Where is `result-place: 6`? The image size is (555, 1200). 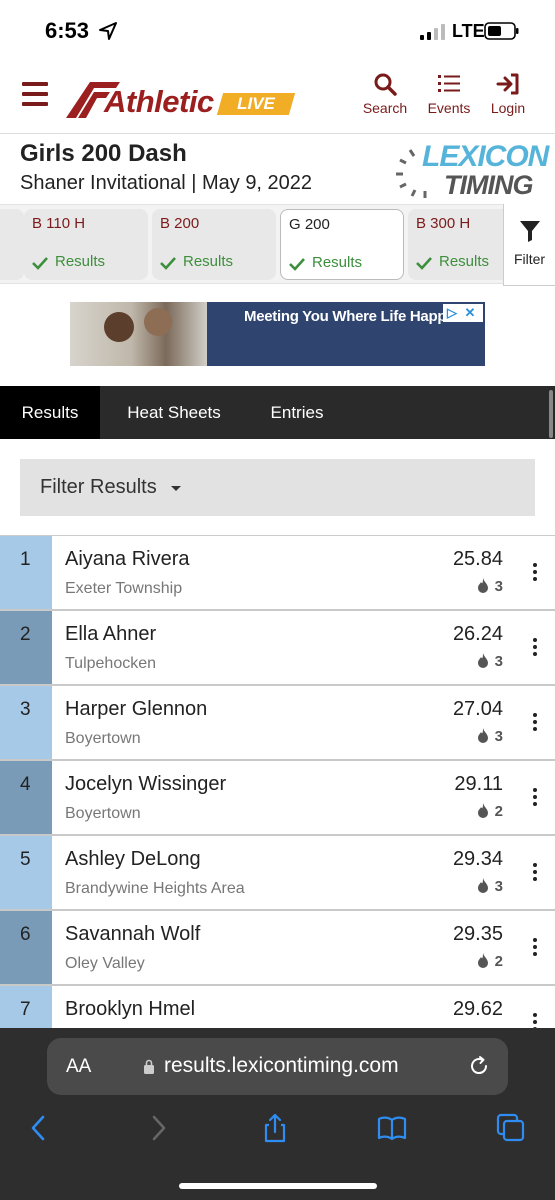 result-place: 6 is located at coordinates (26, 947).